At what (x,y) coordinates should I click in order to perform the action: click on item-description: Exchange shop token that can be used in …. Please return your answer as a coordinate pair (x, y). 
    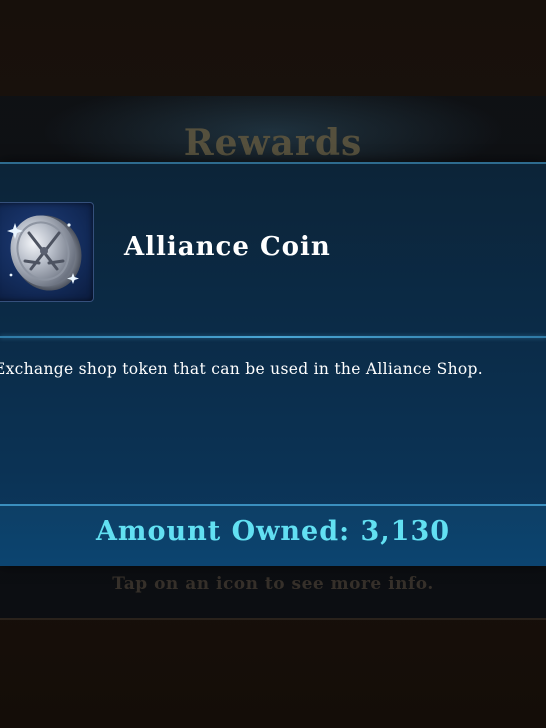
    Looking at the image, I should click on (241, 369).